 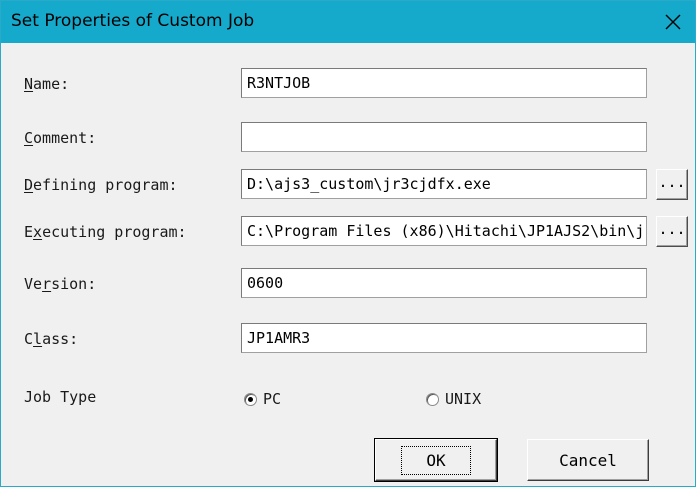 I want to click on job-type-unix-label: UNIX, so click(x=463, y=399).